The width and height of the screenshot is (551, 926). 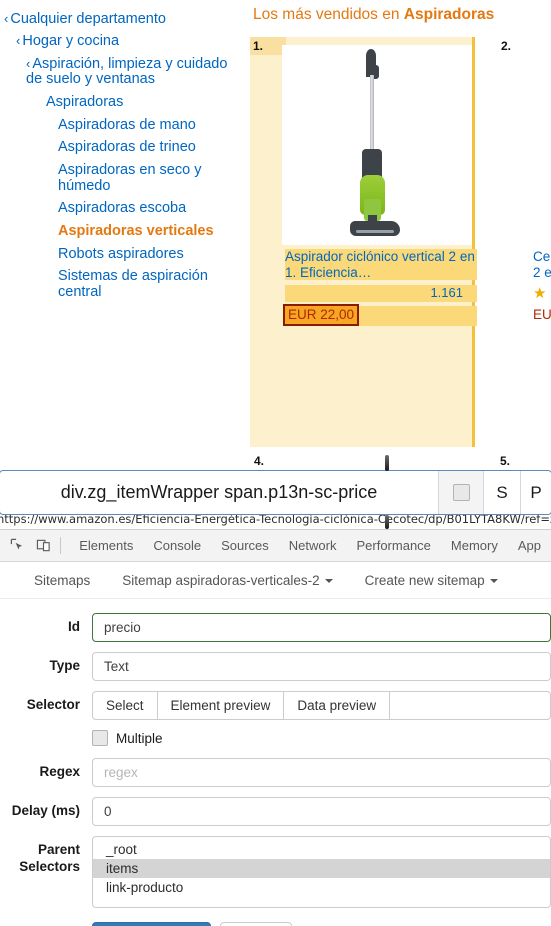 What do you see at coordinates (321, 315) in the screenshot?
I see `item-price-selected: EUR 22,00` at bounding box center [321, 315].